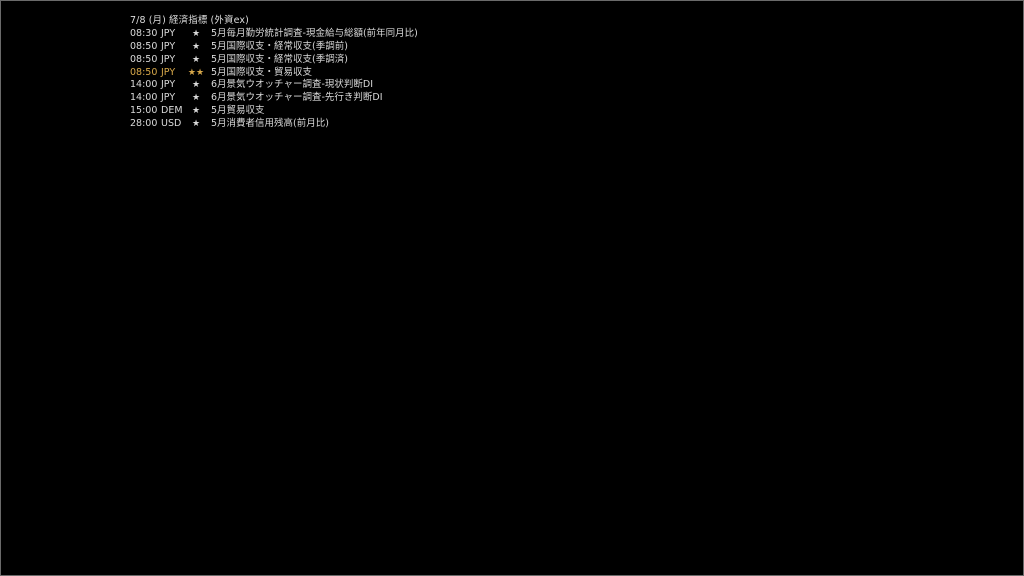 The height and width of the screenshot is (576, 1024). What do you see at coordinates (270, 124) in the screenshot?
I see `event-name: 5月消費者信用残高(前月比)` at bounding box center [270, 124].